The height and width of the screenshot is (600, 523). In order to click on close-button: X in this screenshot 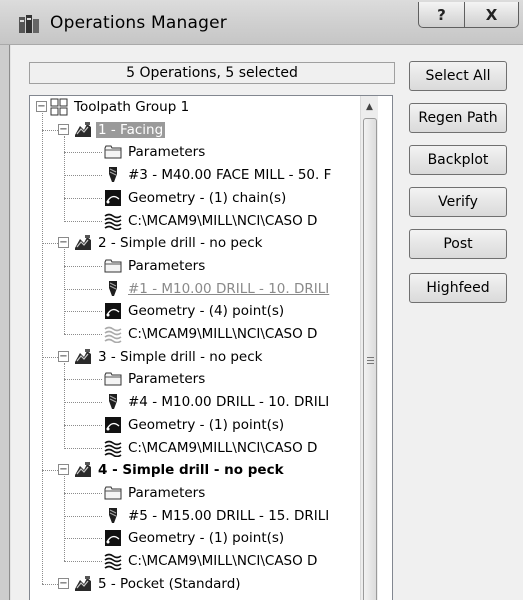, I will do `click(491, 15)`.